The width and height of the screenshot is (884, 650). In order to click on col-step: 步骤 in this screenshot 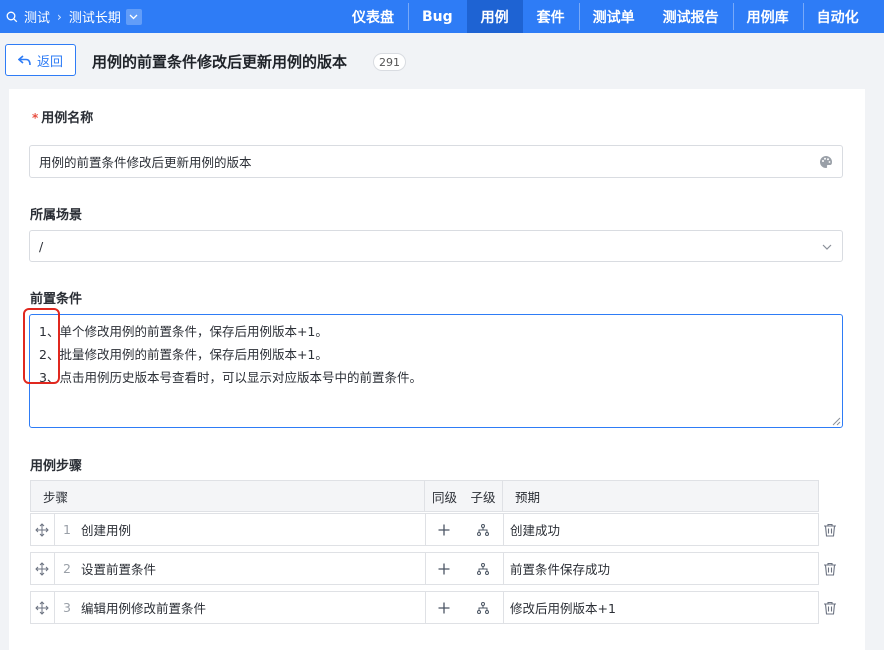, I will do `click(228, 496)`.